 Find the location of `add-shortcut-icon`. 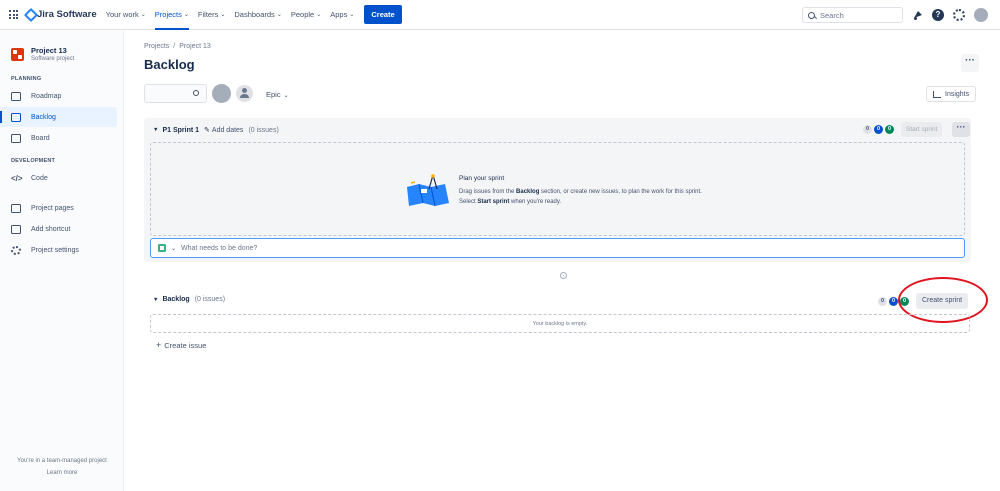

add-shortcut-icon is located at coordinates (16, 229).